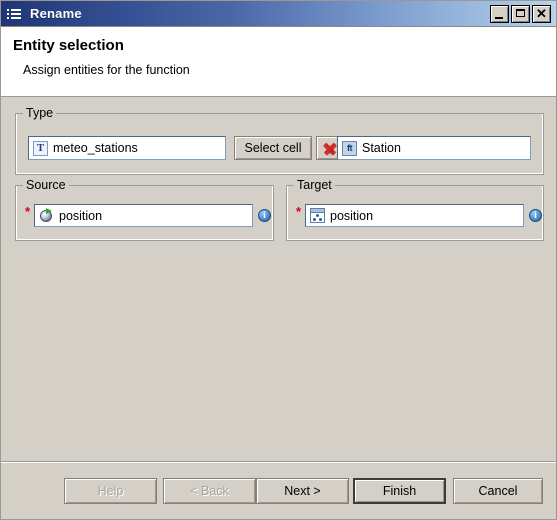 This screenshot has width=557, height=520. Describe the element at coordinates (299, 211) in the screenshot. I see `target-required-marker: *` at that location.